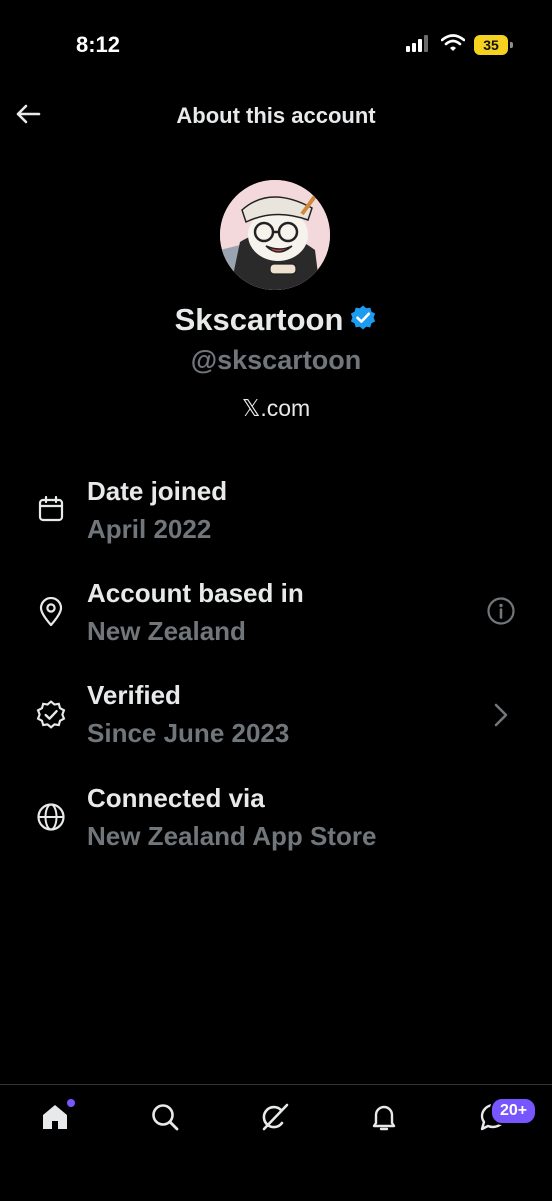 This screenshot has height=1201, width=552. Describe the element at coordinates (188, 733) in the screenshot. I see `row-value: Since June 2023` at that location.